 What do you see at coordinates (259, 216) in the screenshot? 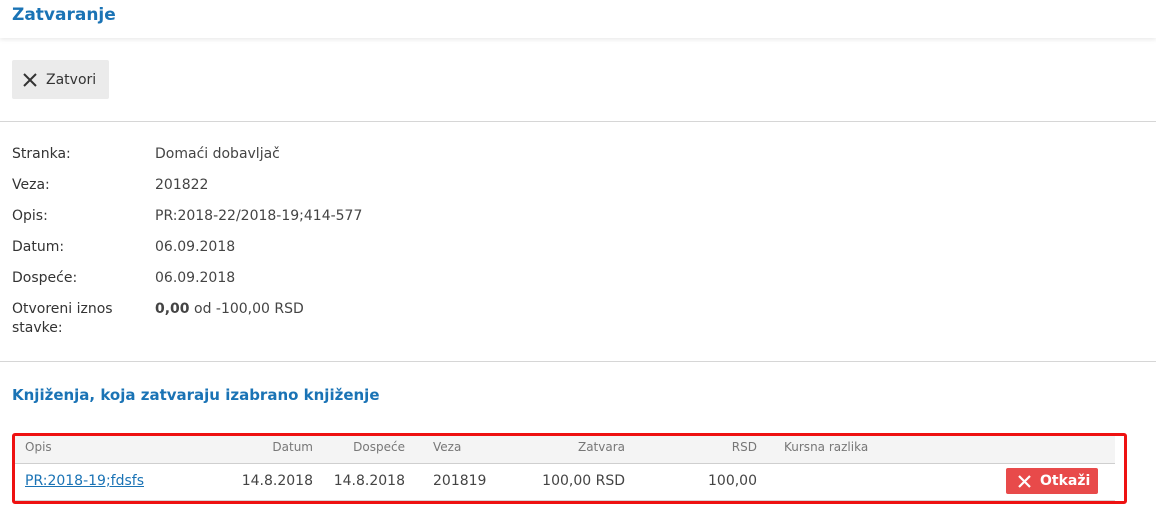
I see `opis-value: PR:2018-22/2018-19;414-577` at bounding box center [259, 216].